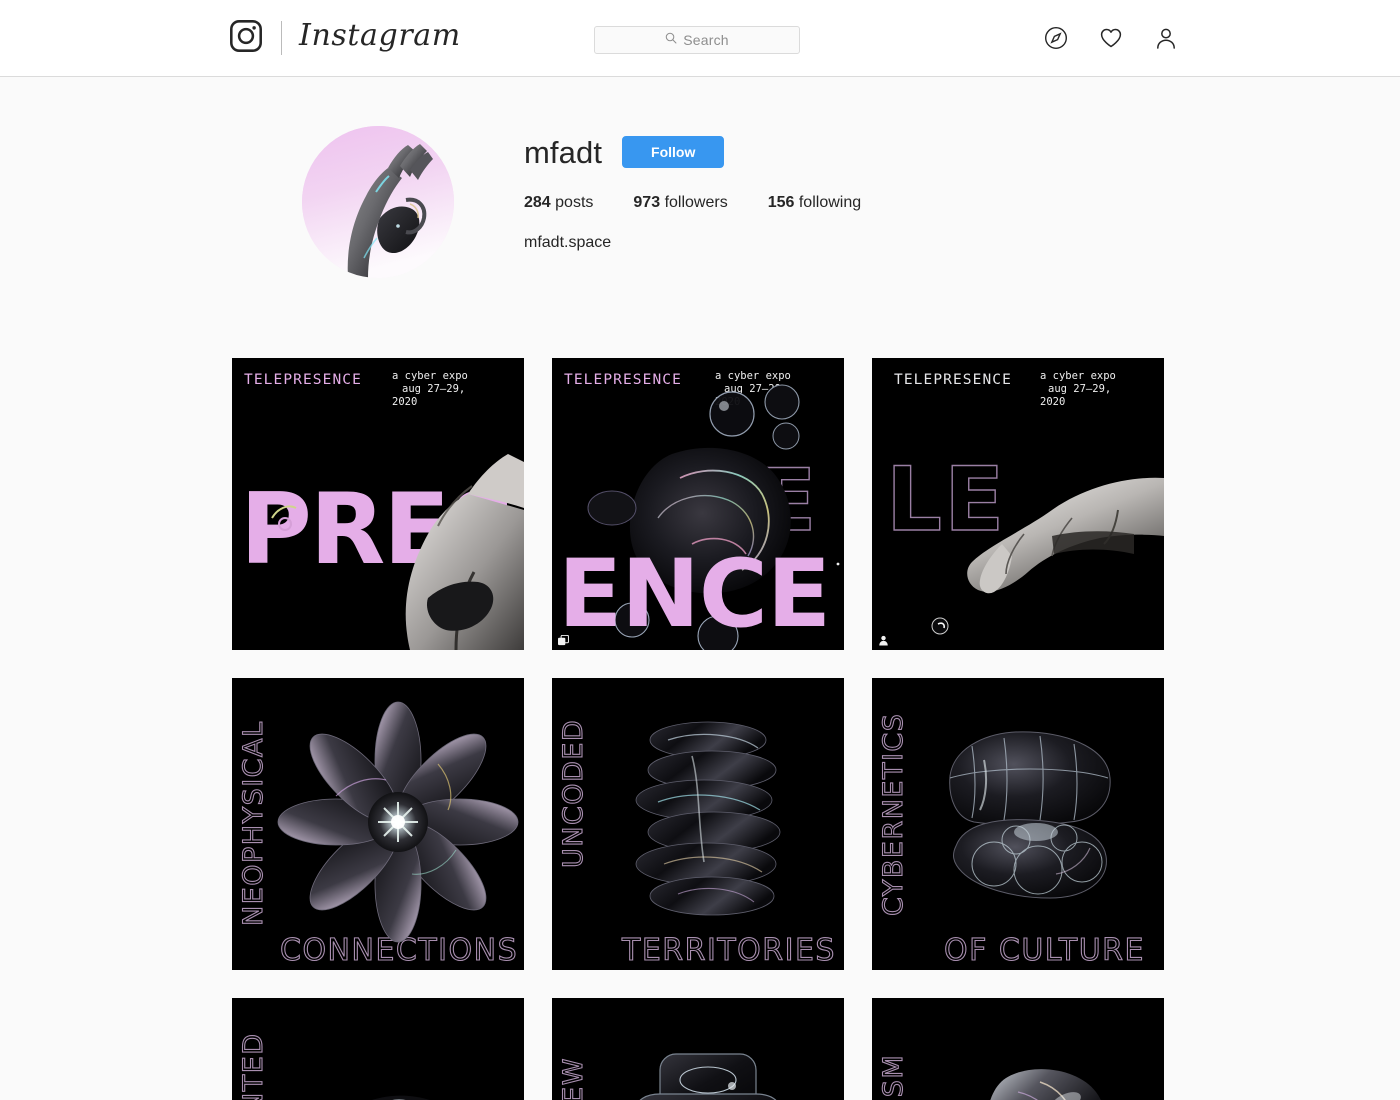  Describe the element at coordinates (673, 152) in the screenshot. I see `follow-button: Follow` at that location.